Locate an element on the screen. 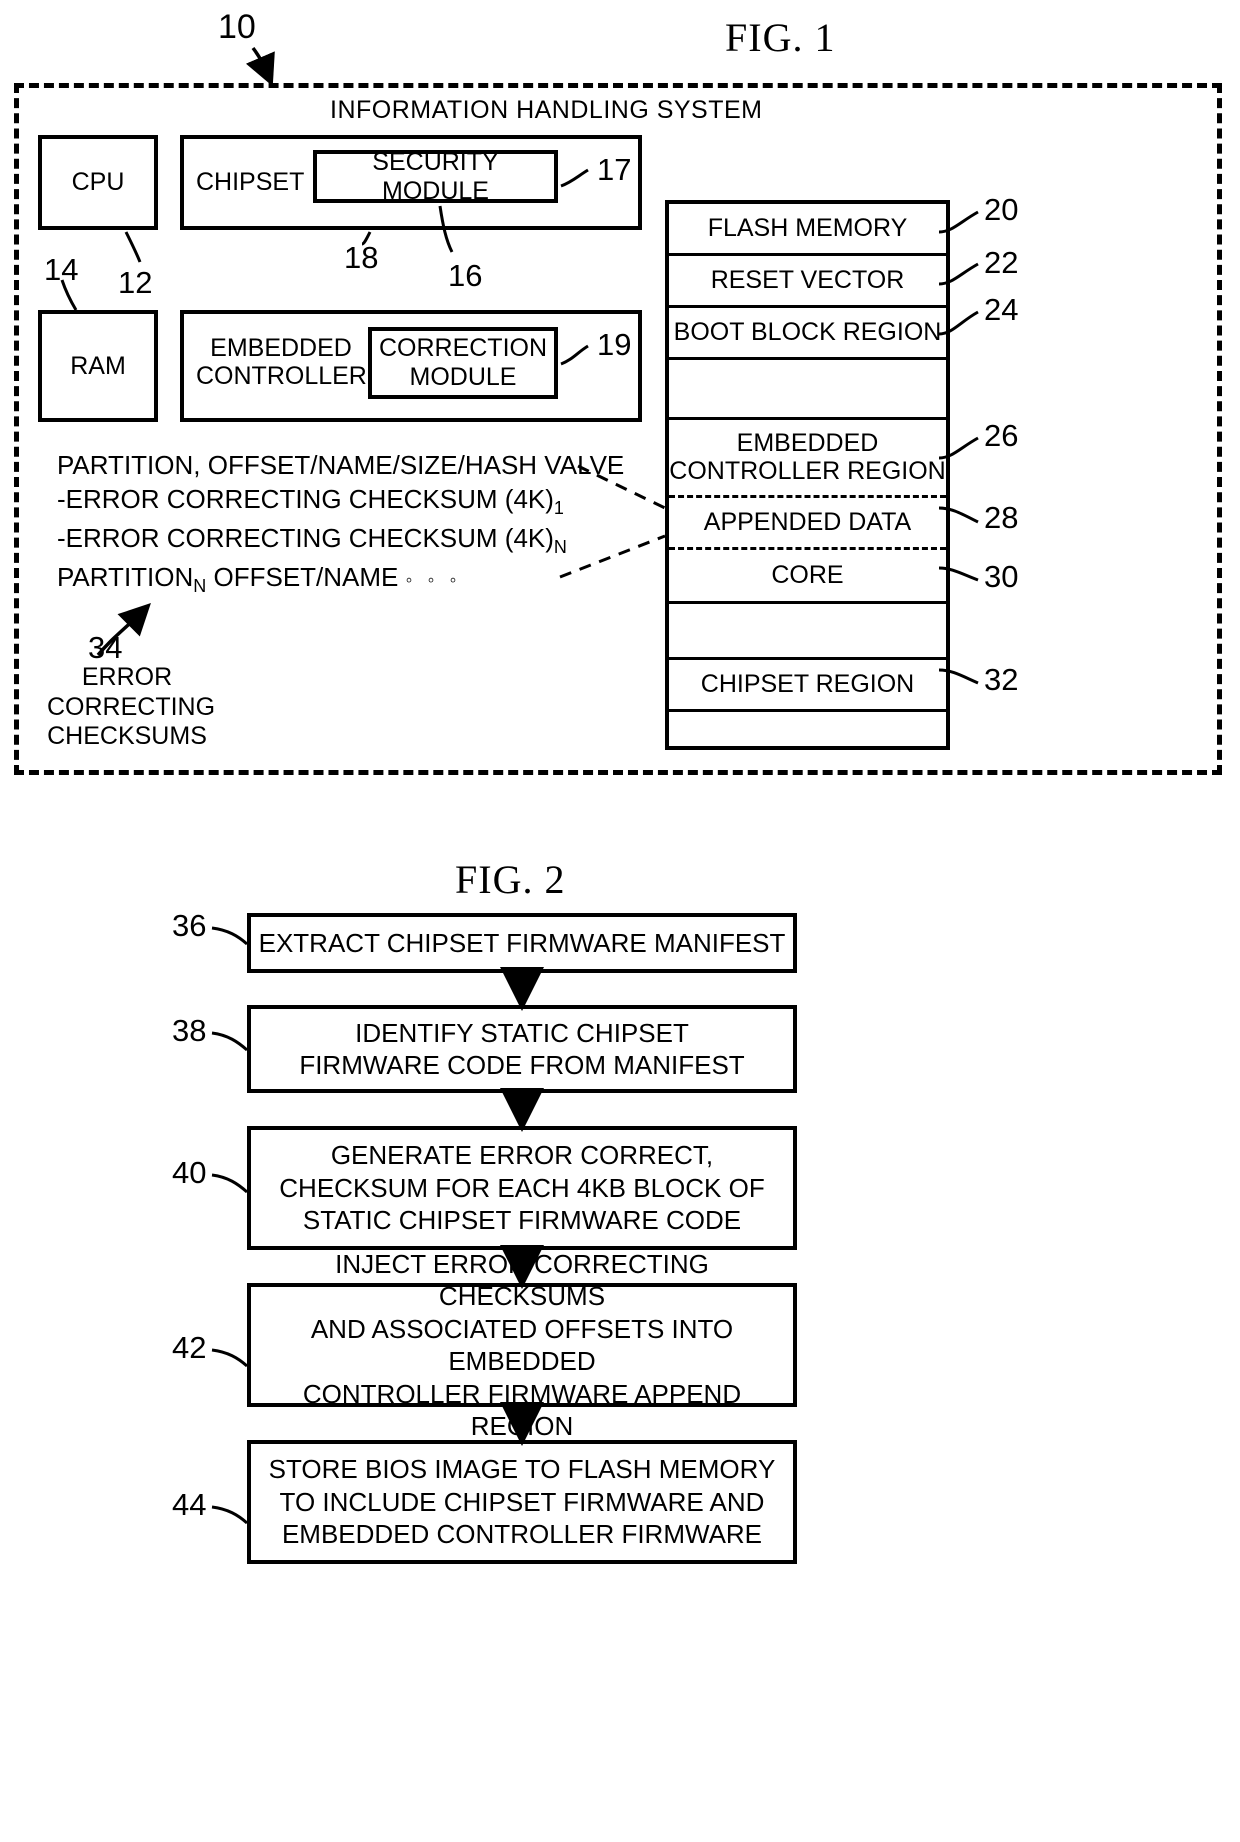 The height and width of the screenshot is (1842, 1240). reference-numeral-30: 30 is located at coordinates (1001, 576).